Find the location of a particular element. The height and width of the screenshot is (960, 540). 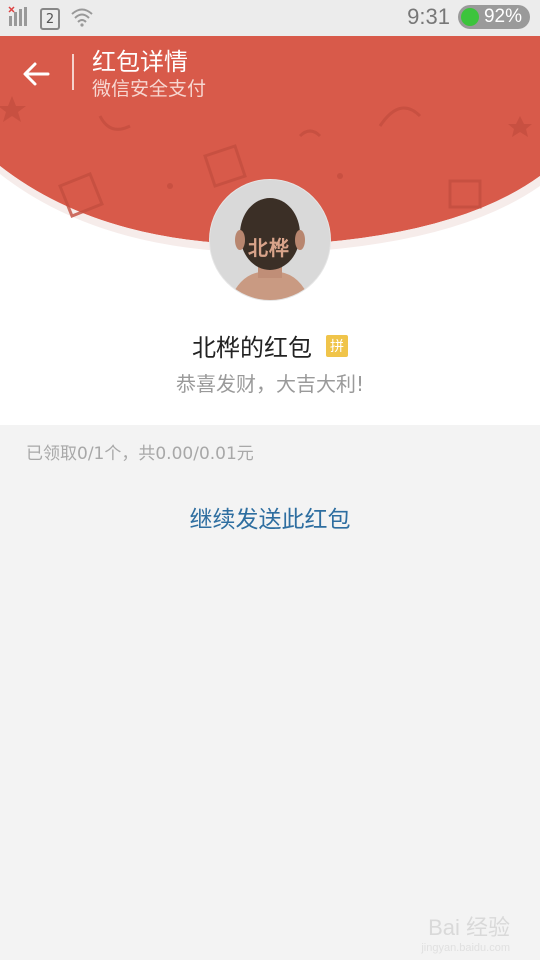

avatar: 北桦 is located at coordinates (270, 240).